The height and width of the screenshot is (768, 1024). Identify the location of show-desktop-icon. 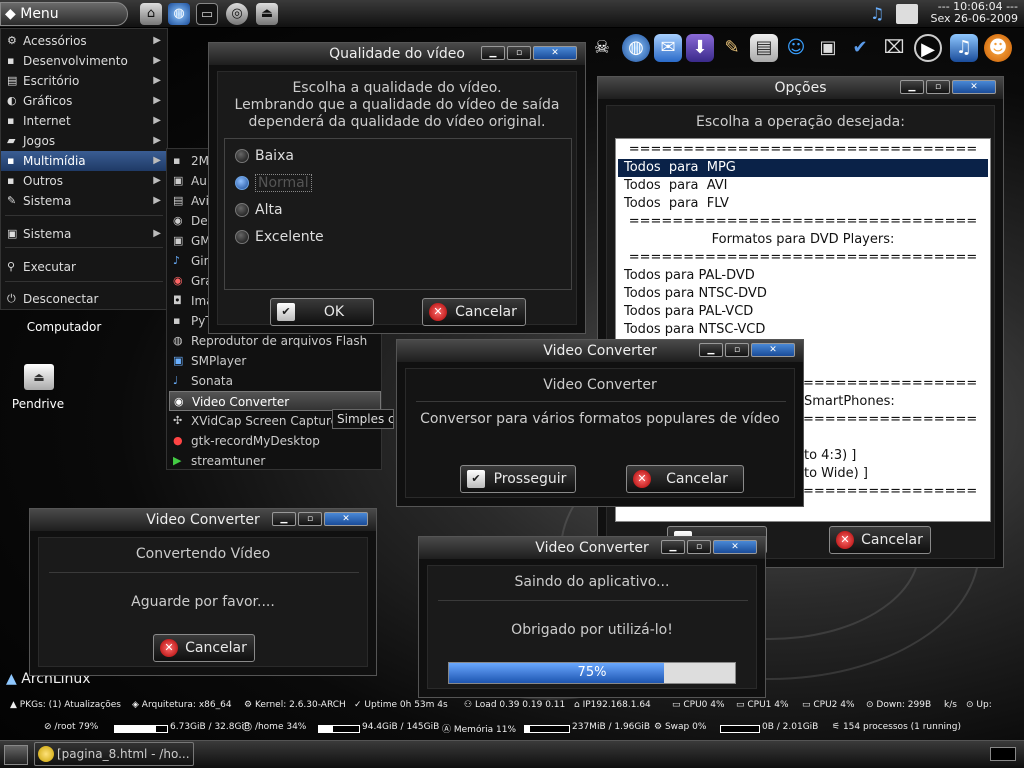
(16, 755).